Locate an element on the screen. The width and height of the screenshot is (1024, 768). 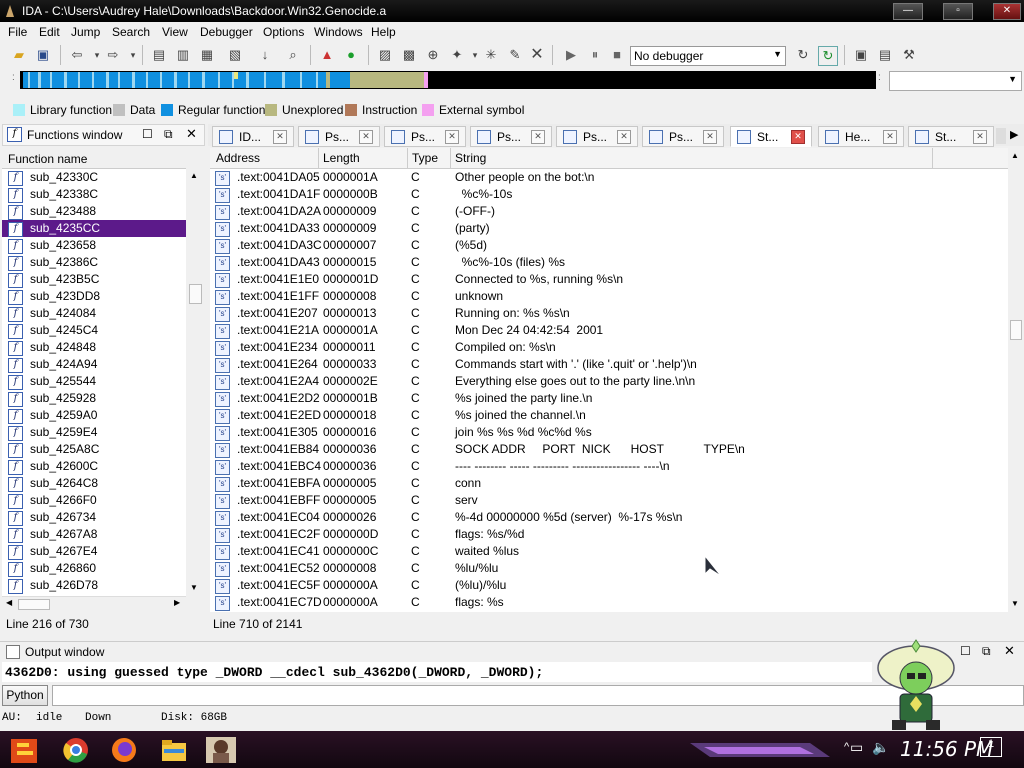
create-struct-icon: ▩ is located at coordinates (409, 55).